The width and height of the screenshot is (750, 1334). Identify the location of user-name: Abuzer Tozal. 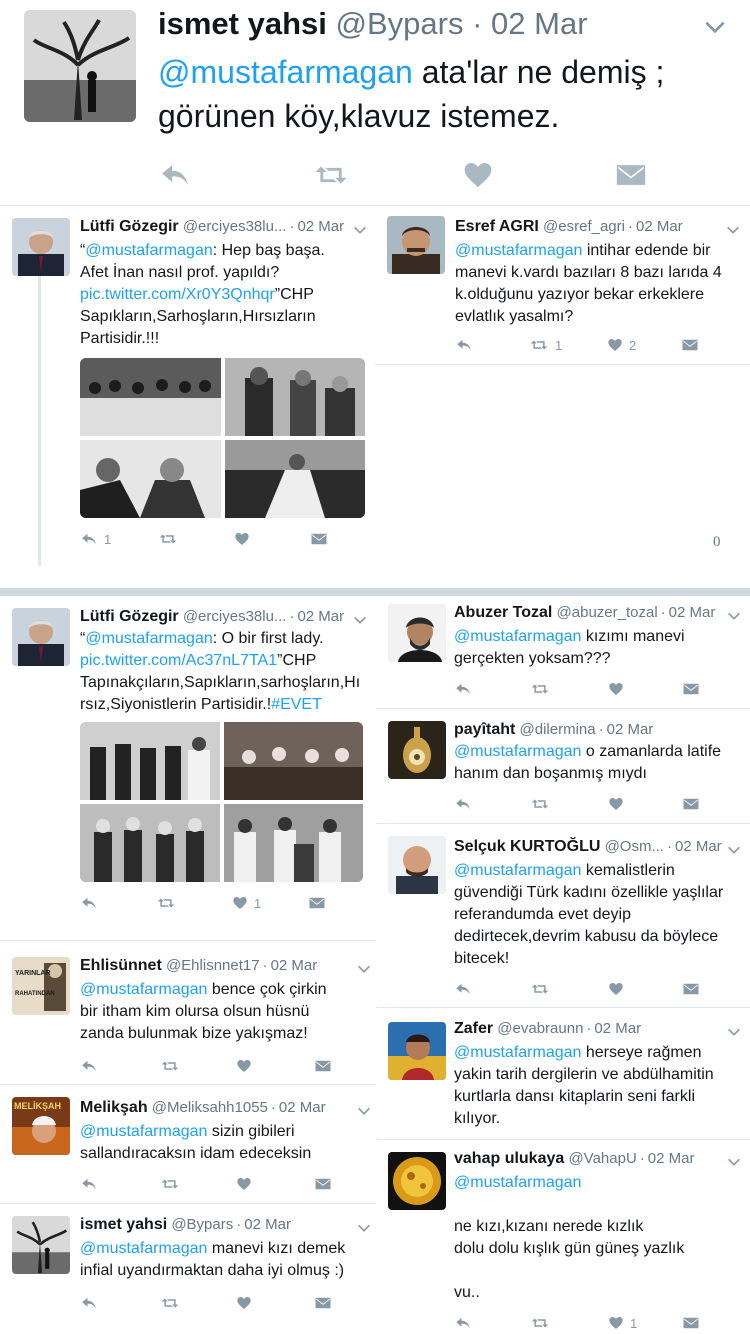
(503, 612).